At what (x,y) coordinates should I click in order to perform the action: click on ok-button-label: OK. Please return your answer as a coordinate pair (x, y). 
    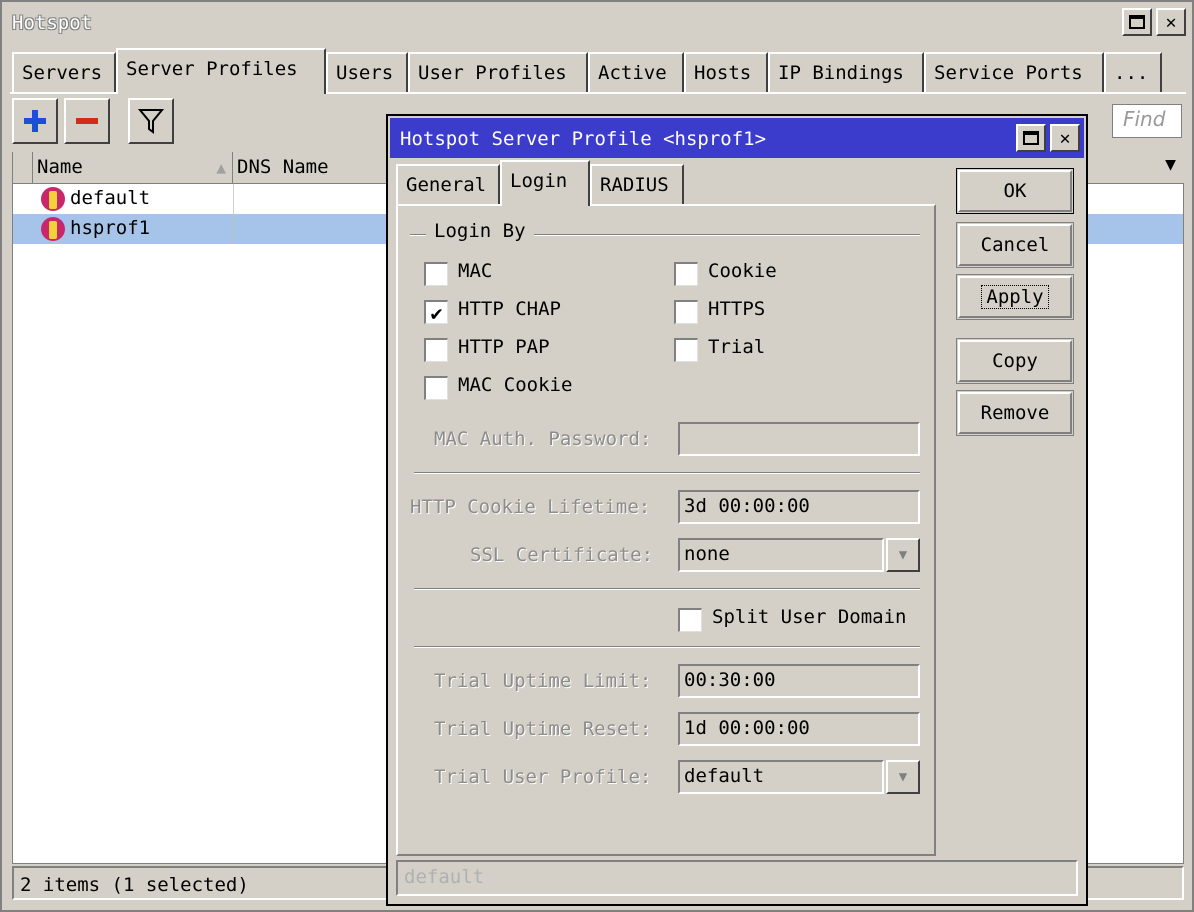
    Looking at the image, I should click on (1015, 191).